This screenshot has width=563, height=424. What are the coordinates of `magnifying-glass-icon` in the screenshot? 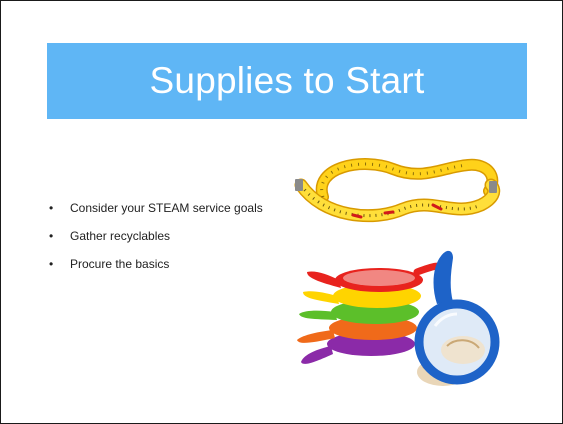 It's located at (398, 318).